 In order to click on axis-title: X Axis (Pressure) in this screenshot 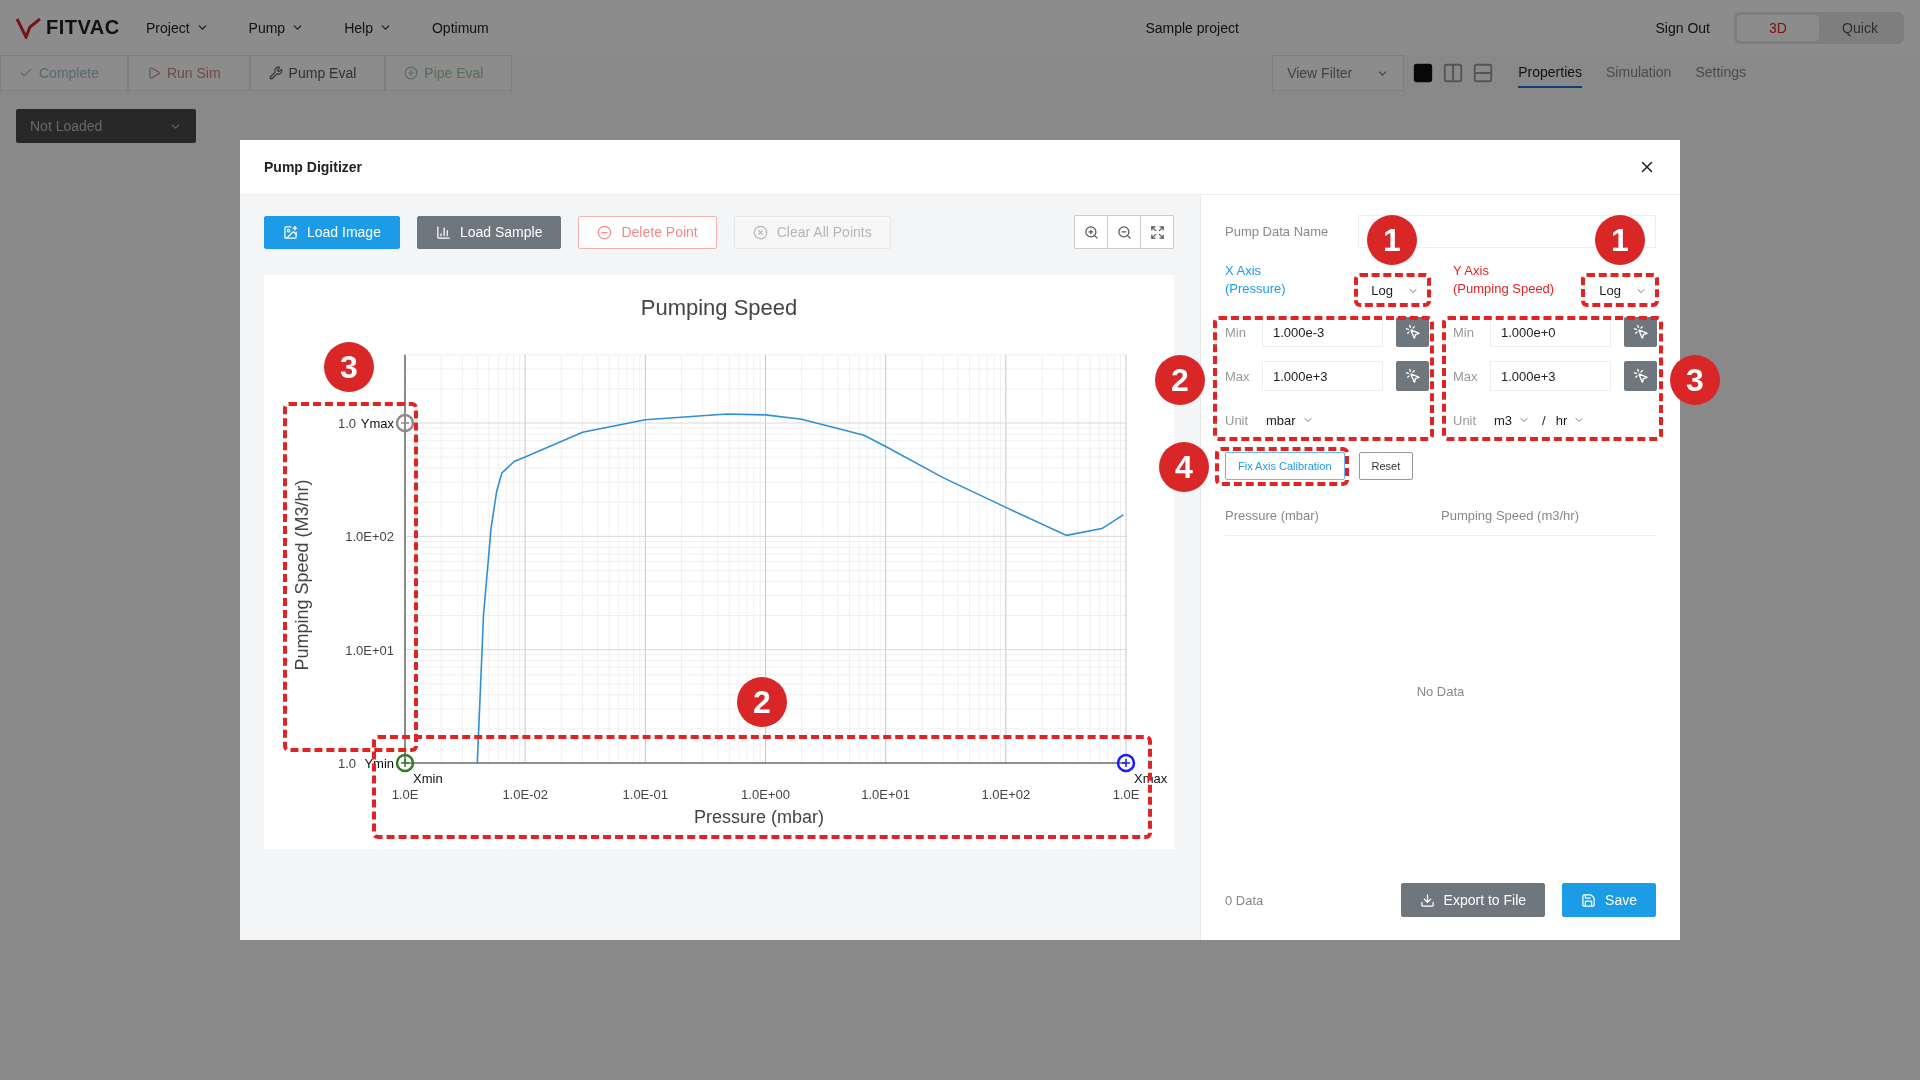, I will do `click(1255, 280)`.